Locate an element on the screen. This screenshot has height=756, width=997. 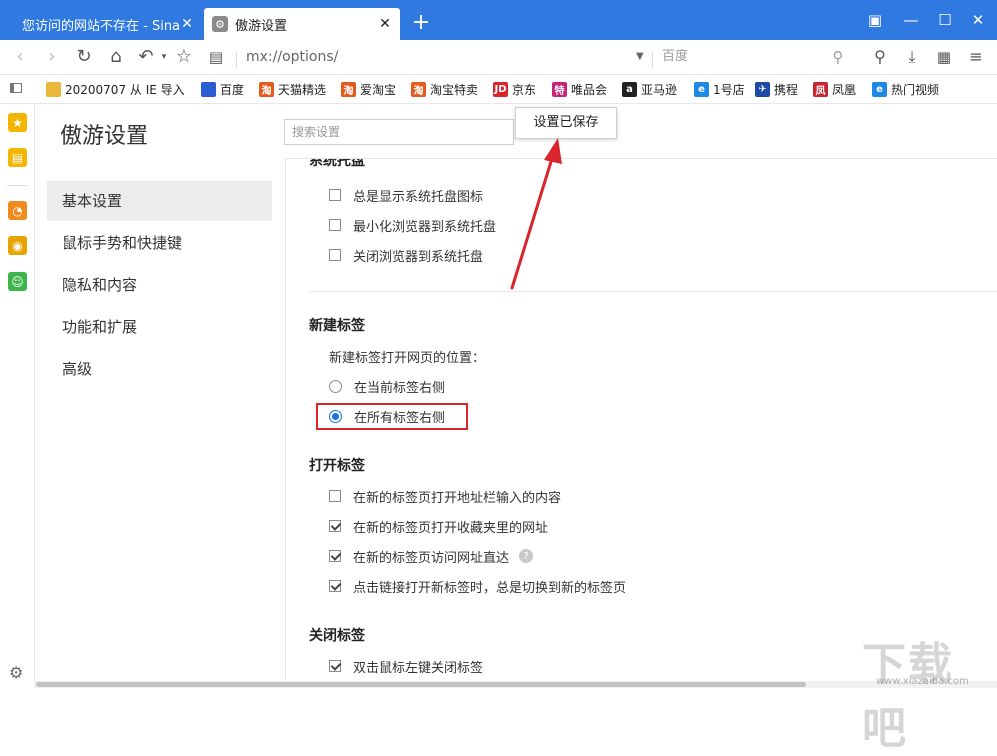
bookmark-item: 特唯品会 is located at coordinates (579, 89).